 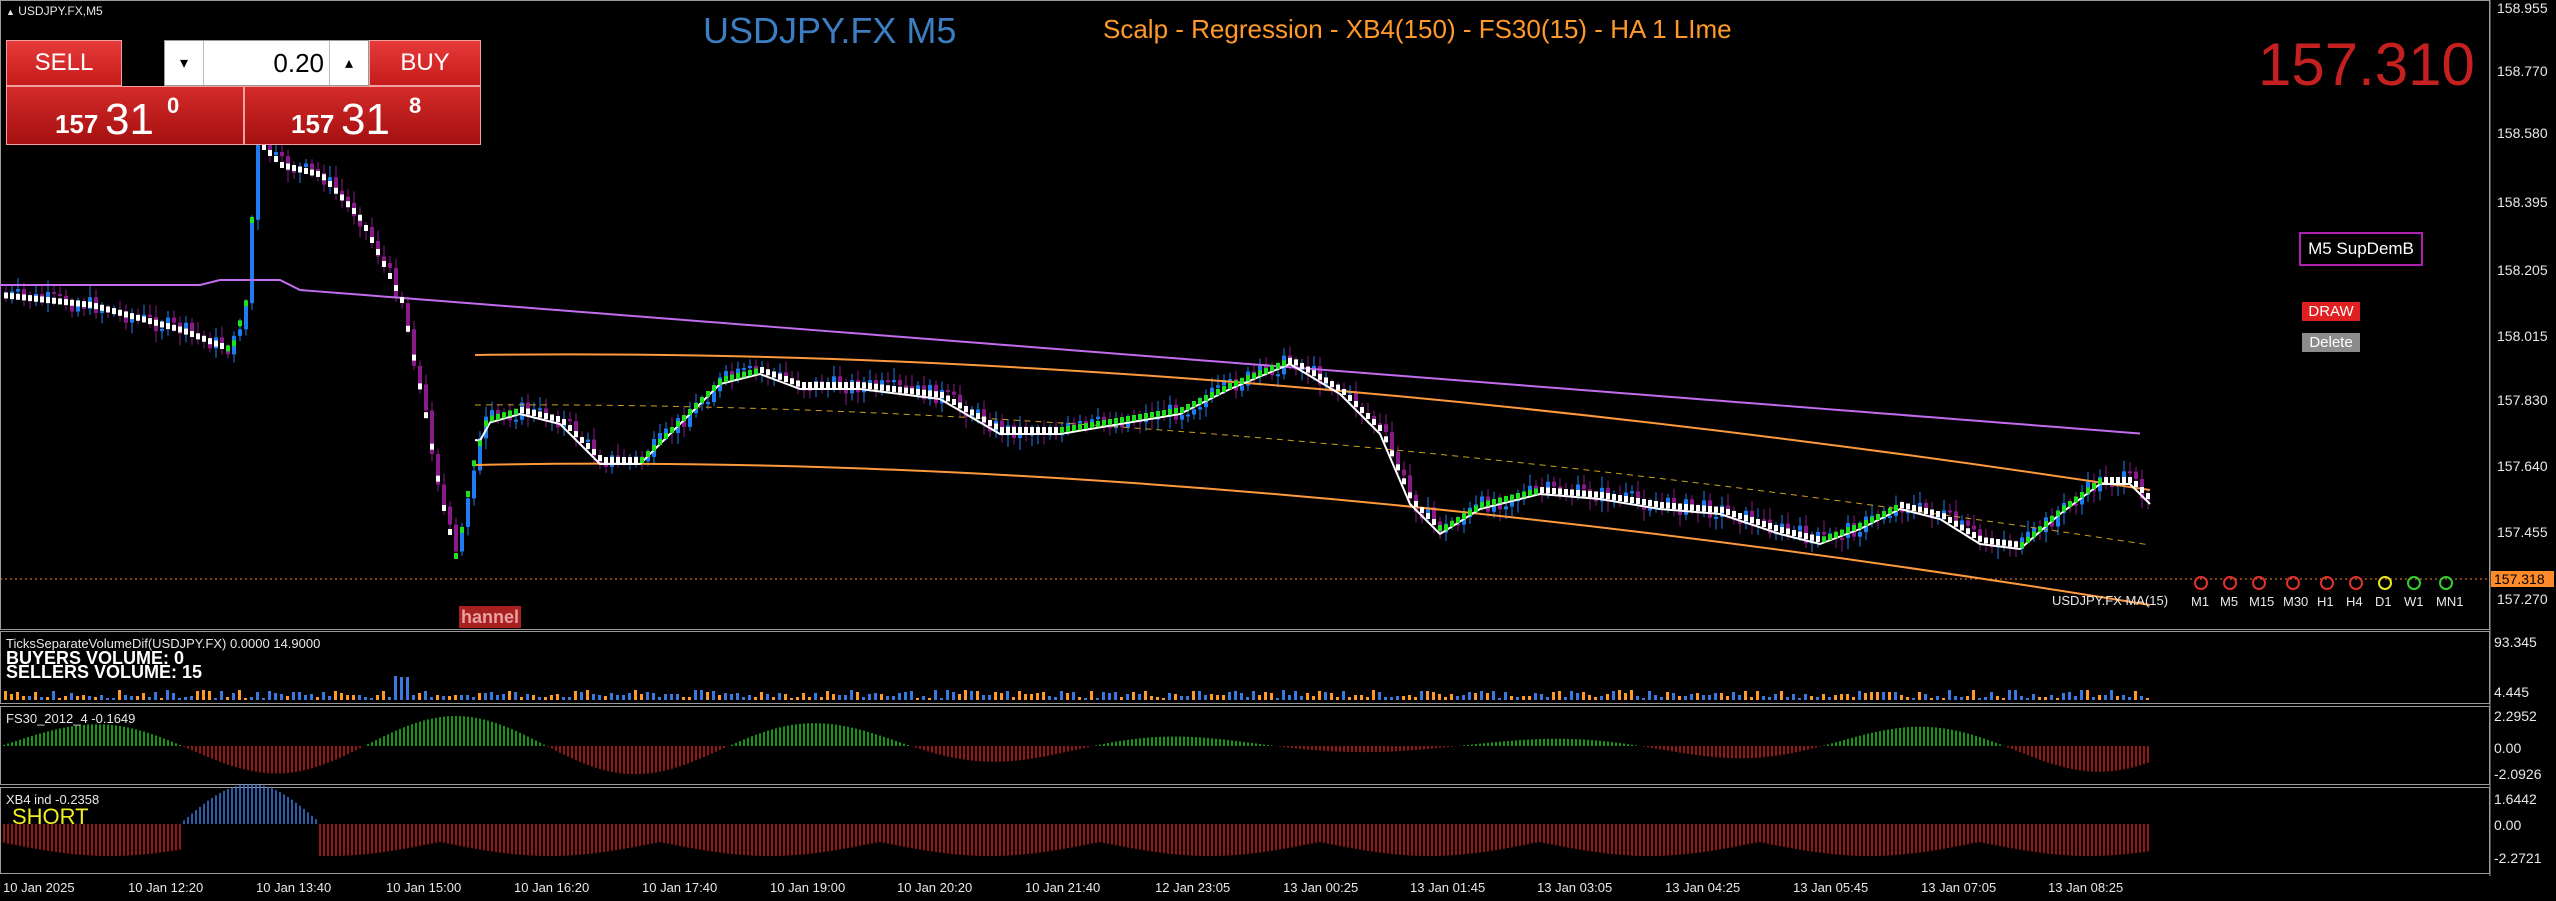 What do you see at coordinates (2414, 583) in the screenshot?
I see `timeframe-w1-icon` at bounding box center [2414, 583].